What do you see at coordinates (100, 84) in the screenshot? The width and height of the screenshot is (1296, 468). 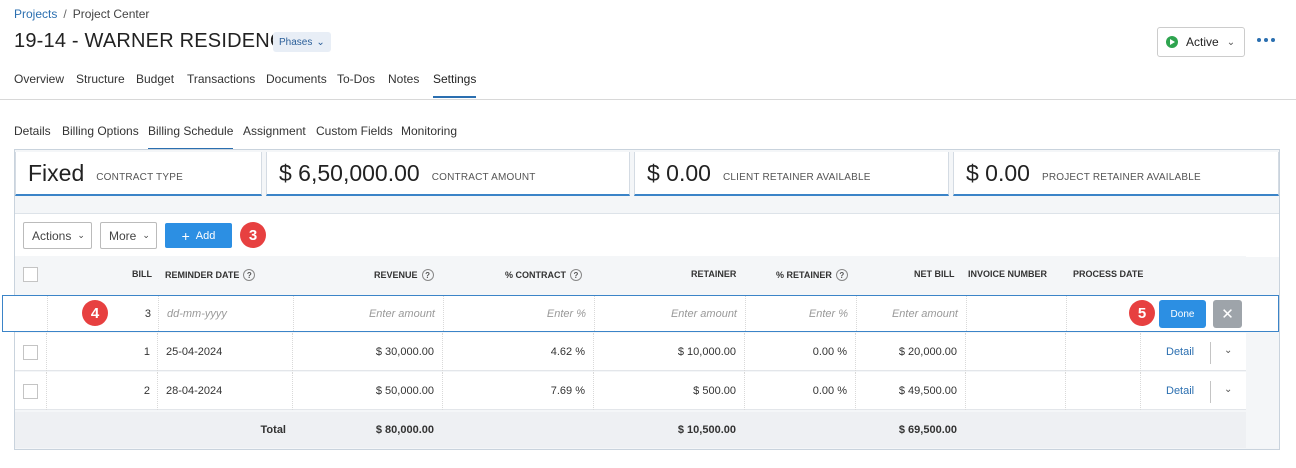 I see `tab-structure: Structure` at bounding box center [100, 84].